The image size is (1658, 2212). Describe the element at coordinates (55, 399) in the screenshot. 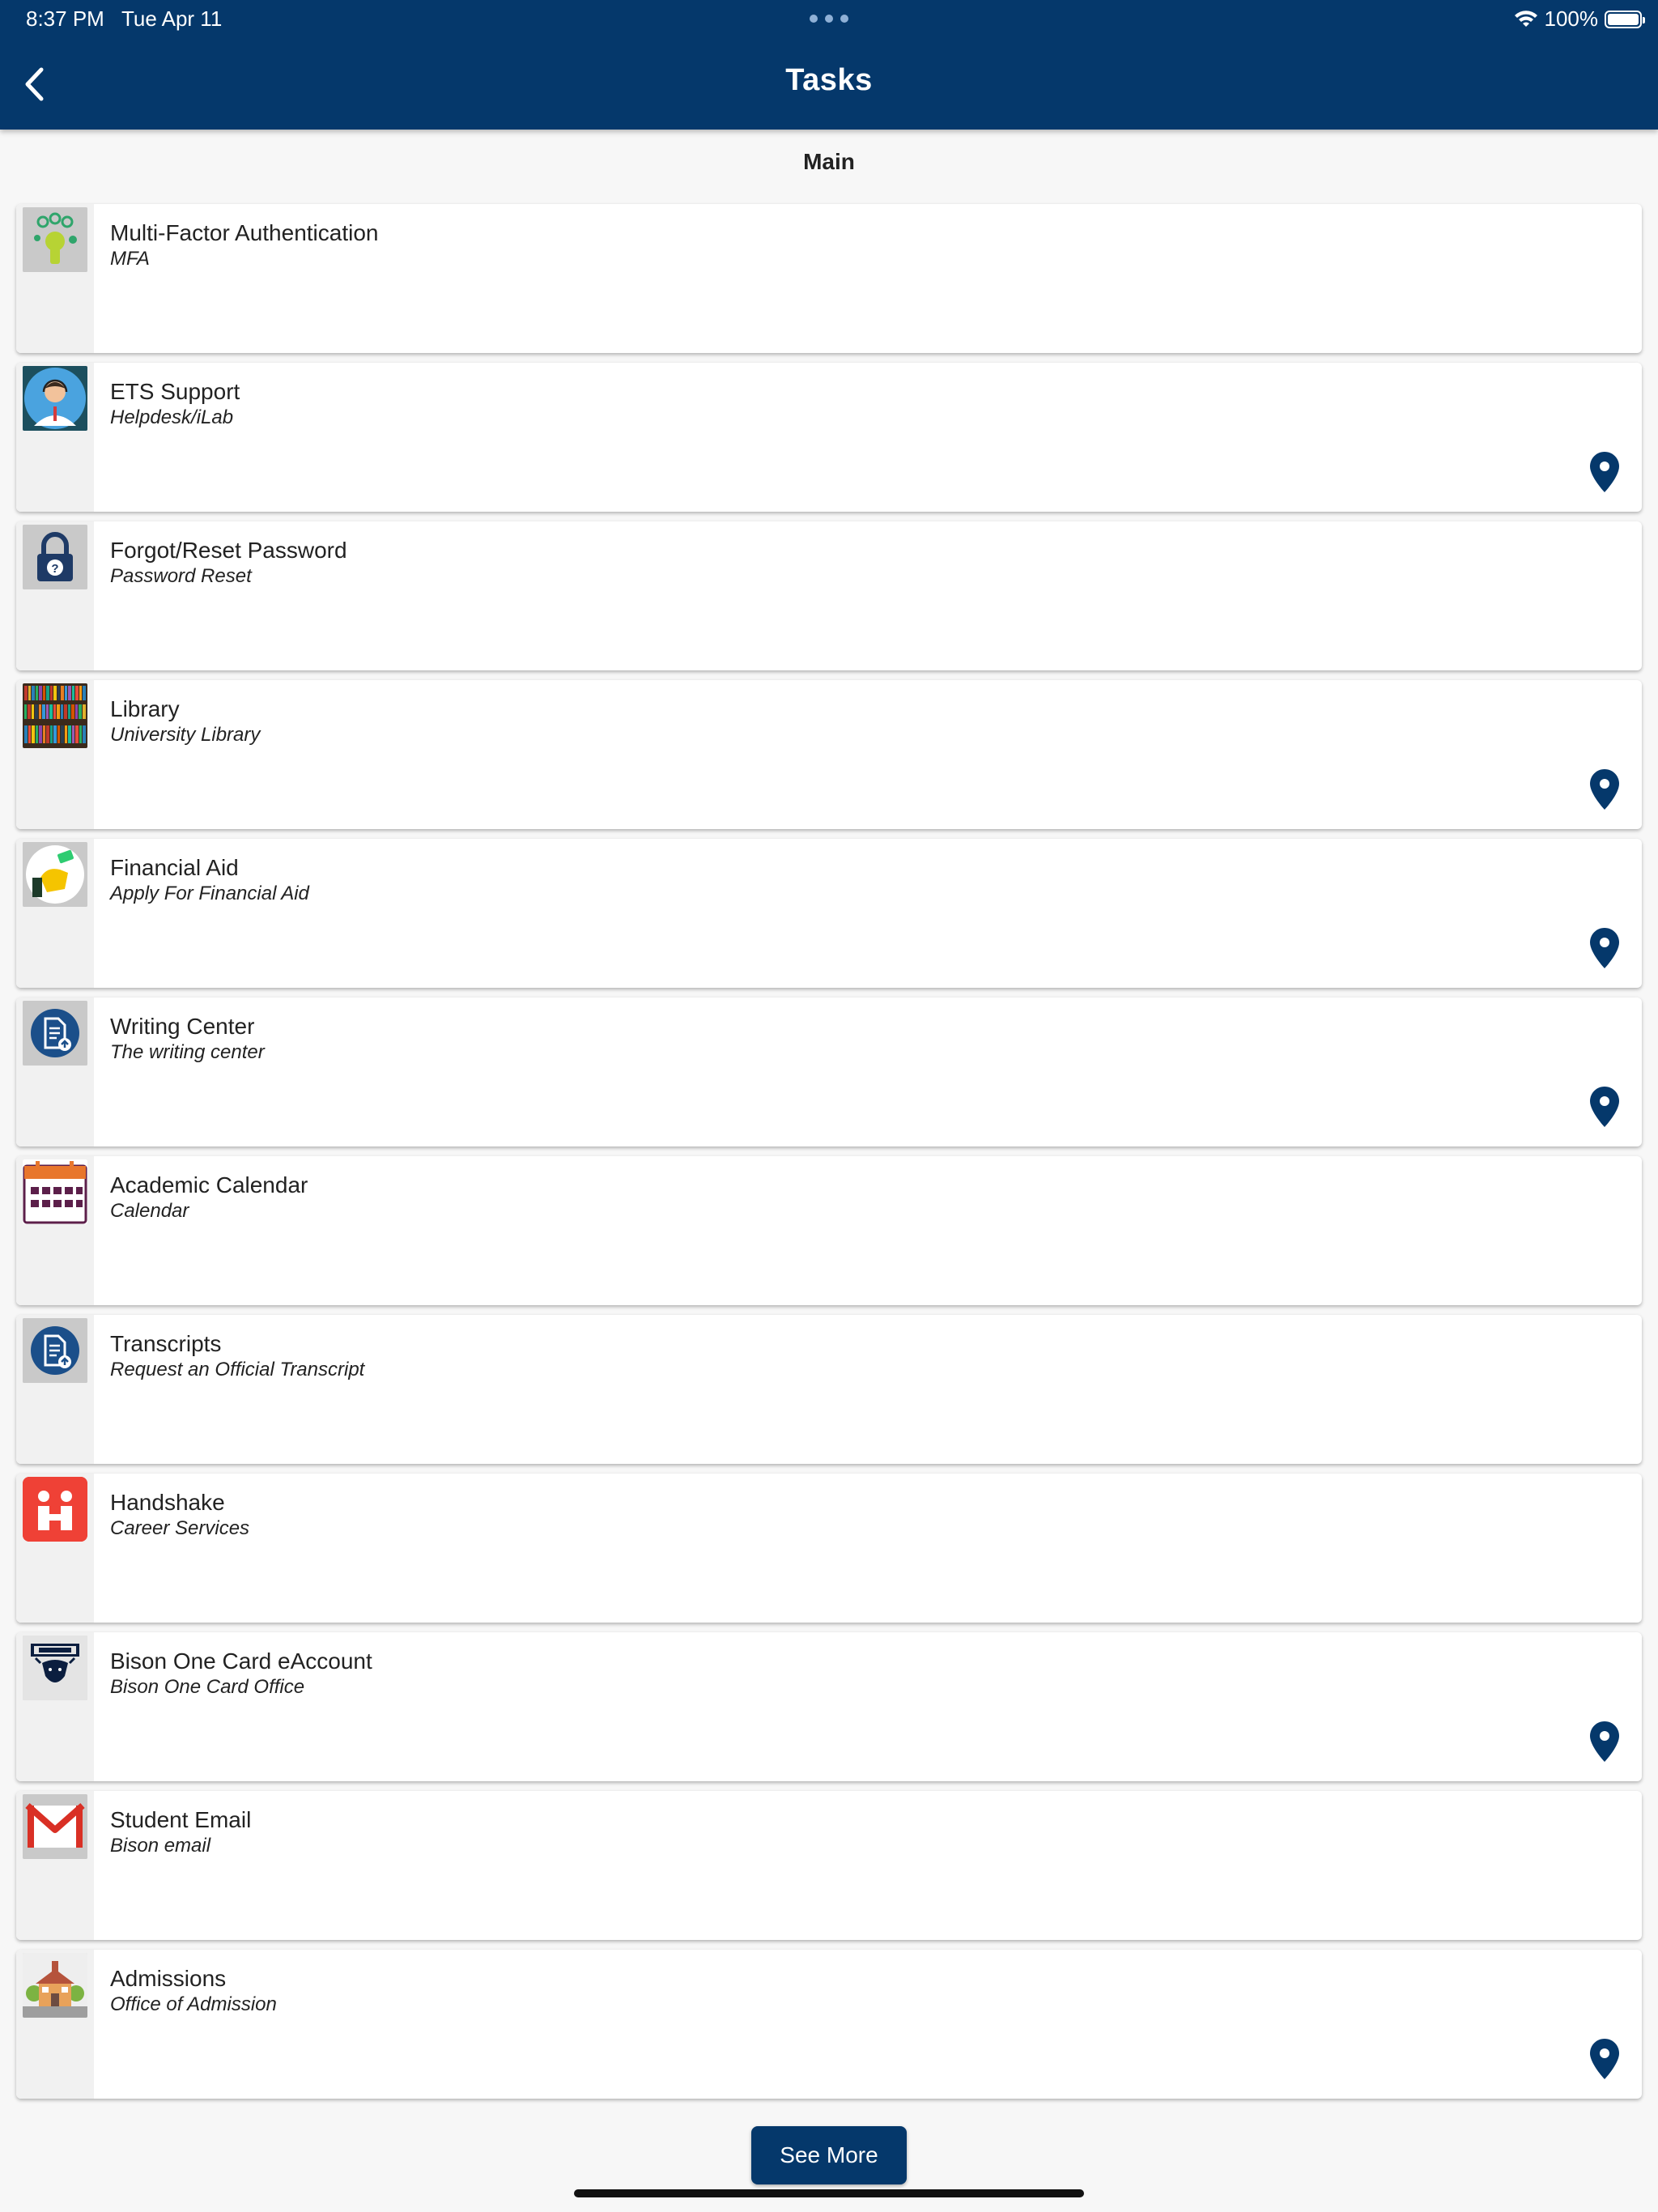

I see `support-agent-icon` at that location.